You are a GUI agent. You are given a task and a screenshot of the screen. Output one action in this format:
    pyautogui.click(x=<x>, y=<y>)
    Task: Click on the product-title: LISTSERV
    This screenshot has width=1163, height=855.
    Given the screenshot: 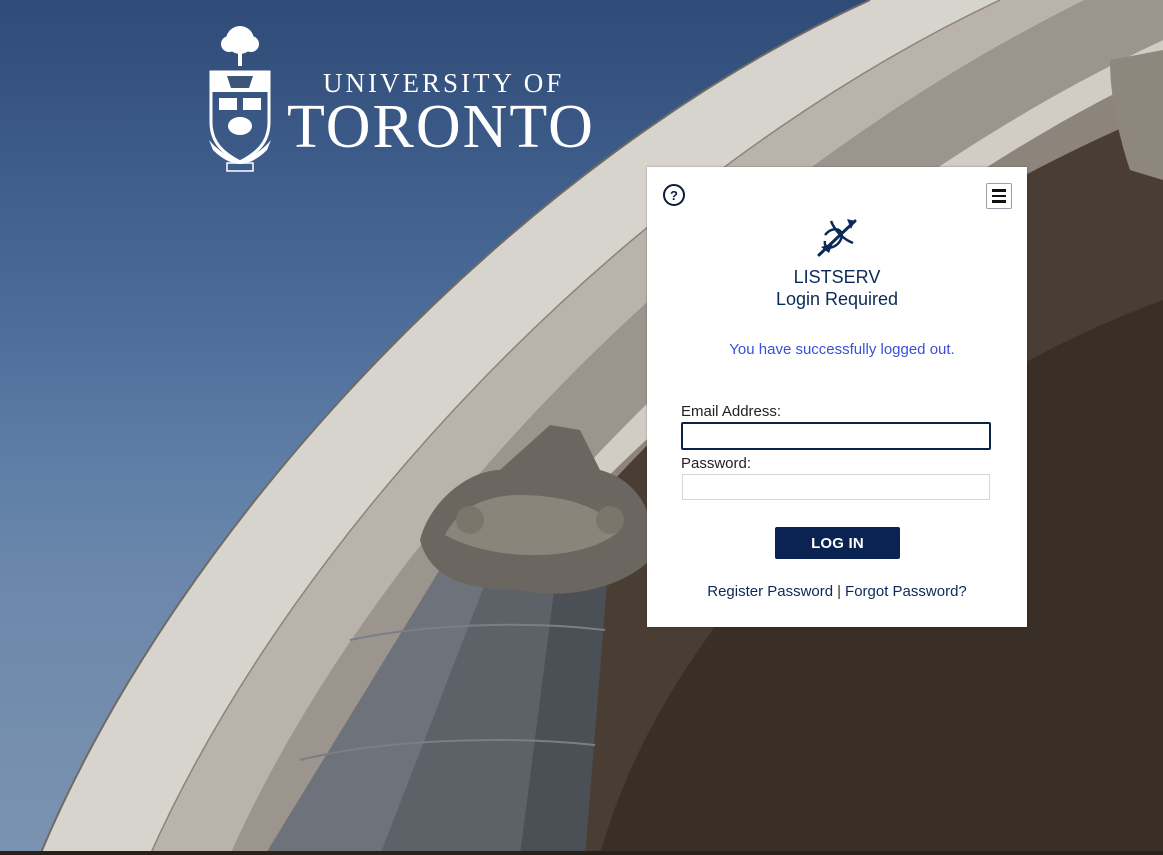 What is the action you would take?
    pyautogui.click(x=837, y=277)
    